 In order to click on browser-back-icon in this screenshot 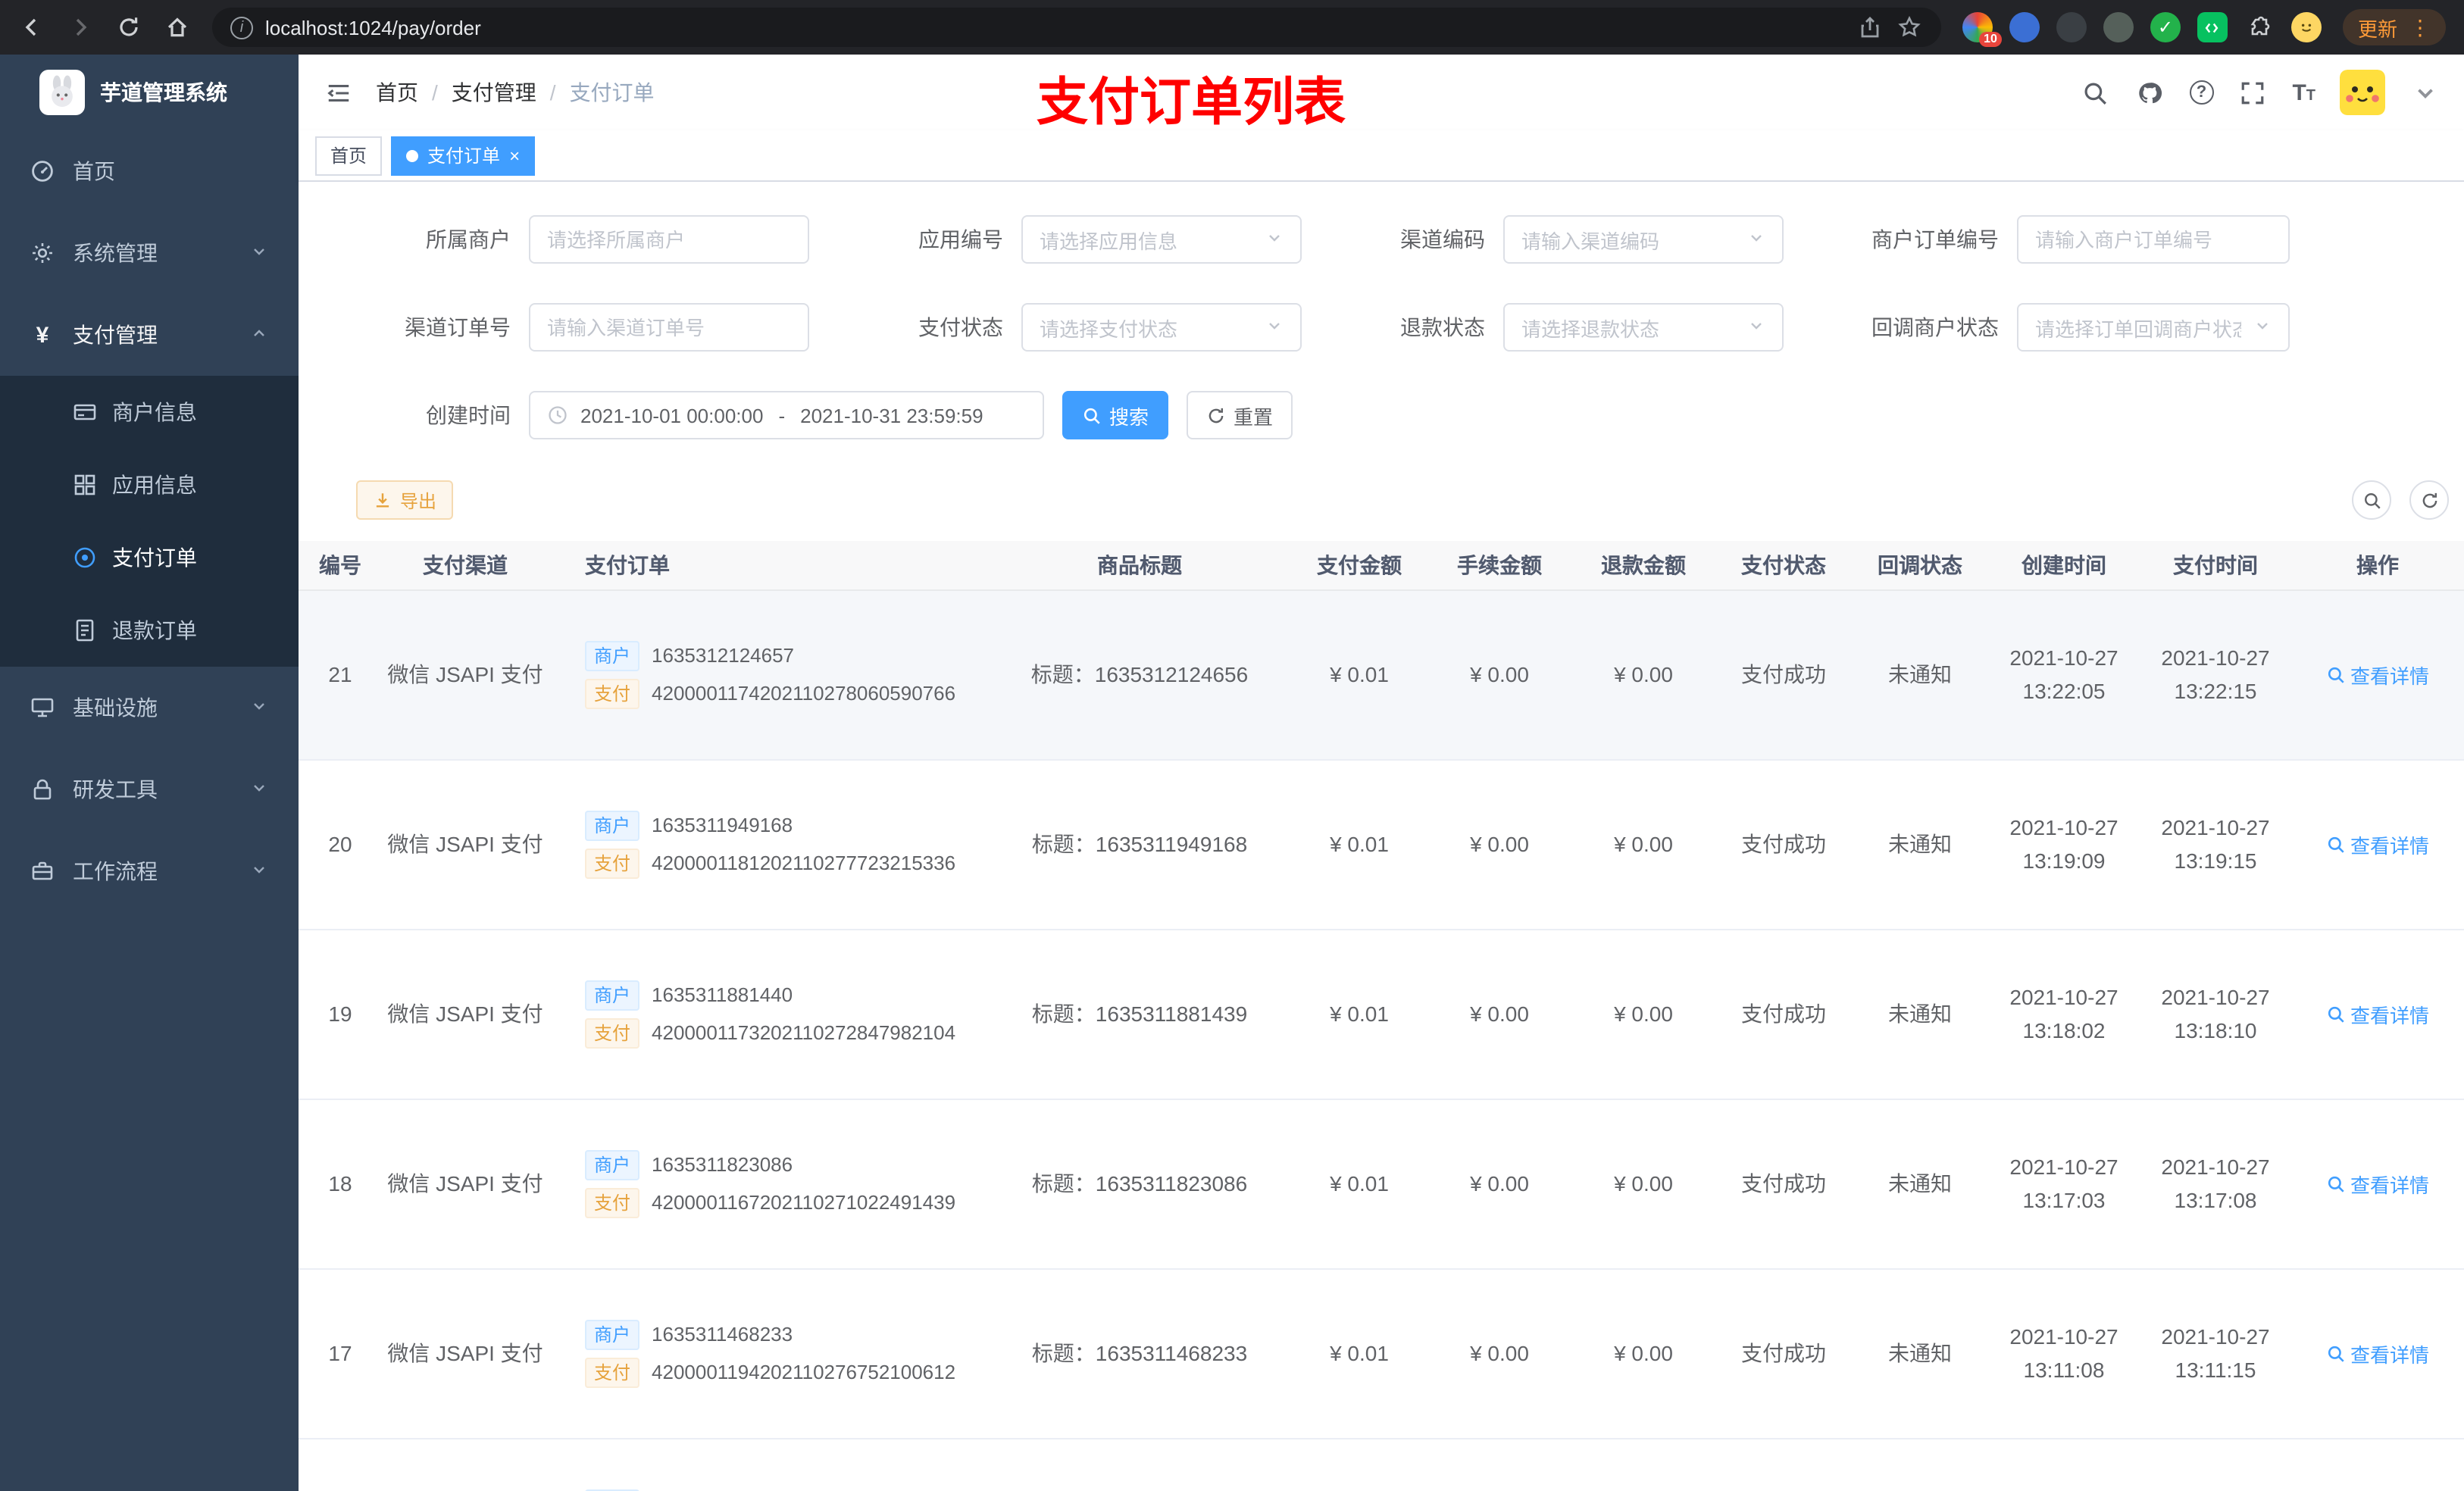, I will do `click(31, 27)`.